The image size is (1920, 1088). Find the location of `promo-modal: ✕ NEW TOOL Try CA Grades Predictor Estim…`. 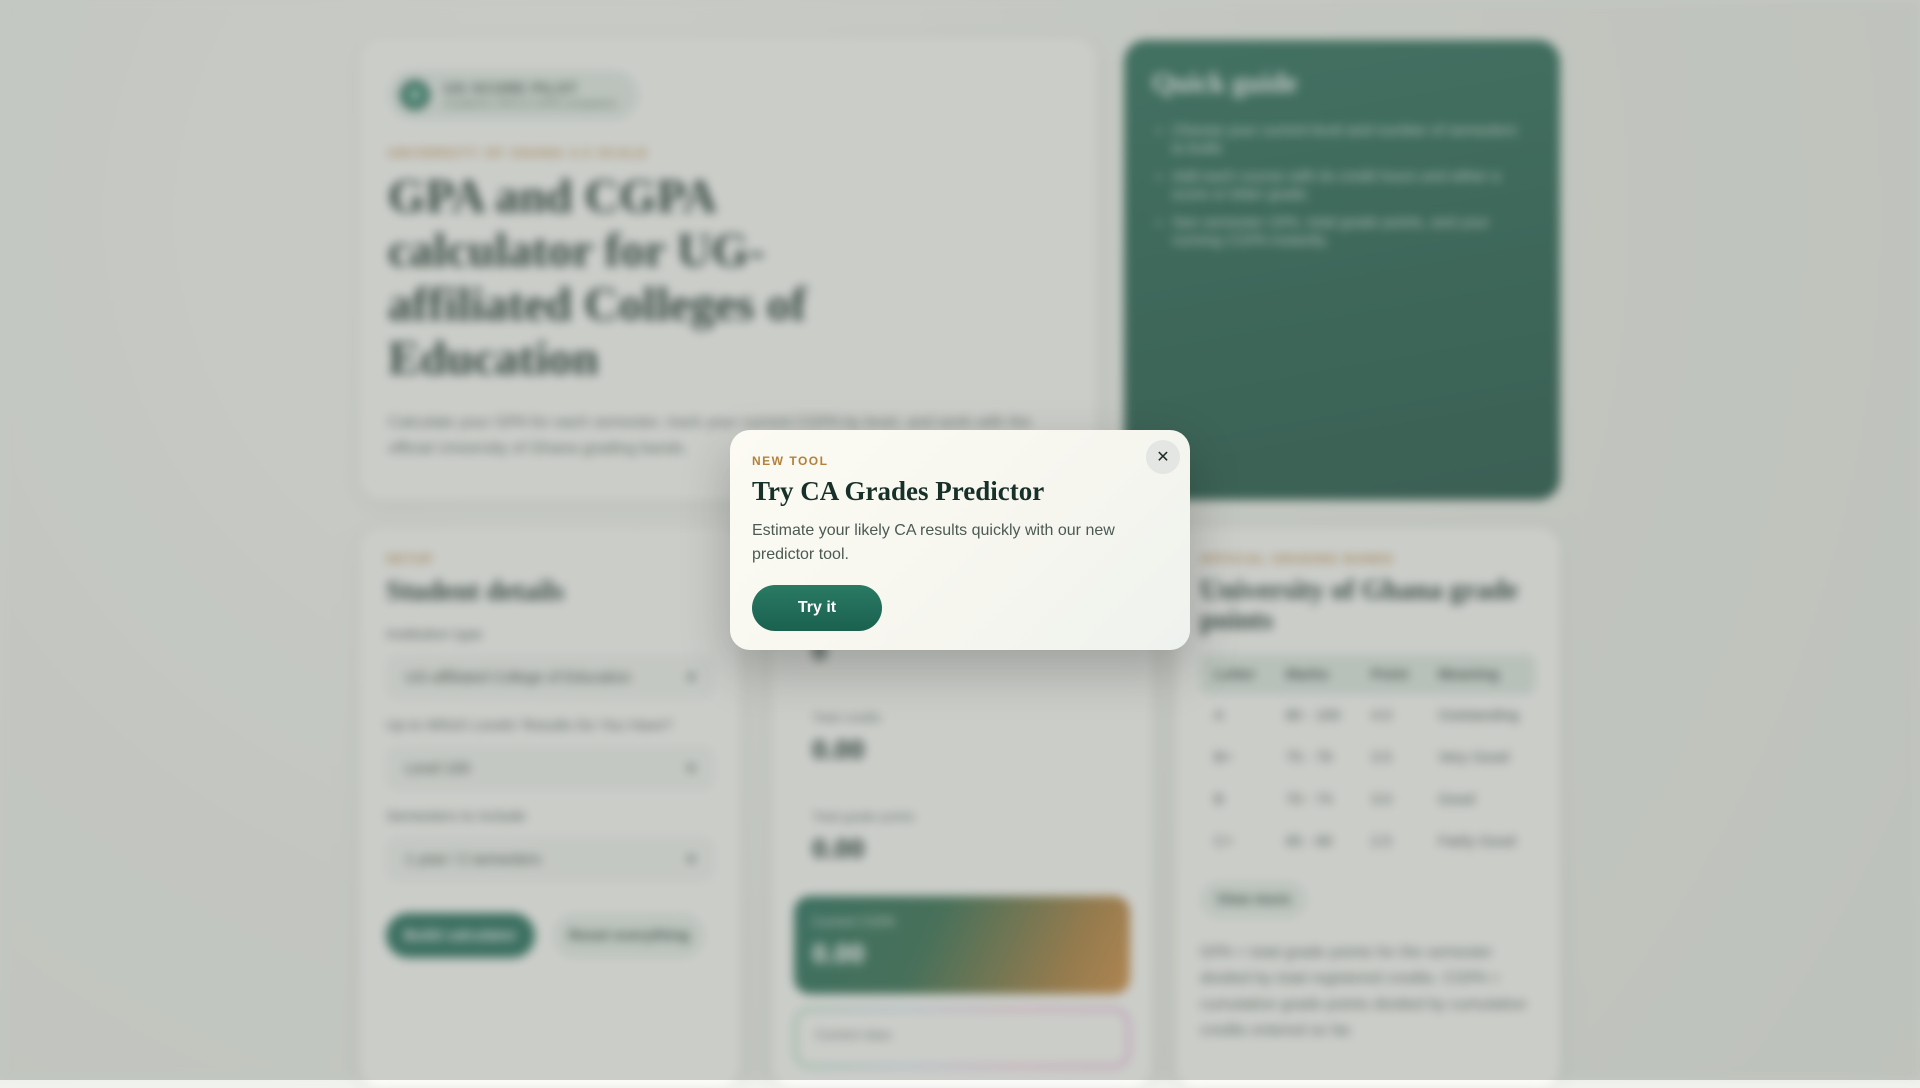

promo-modal: ✕ NEW TOOL Try CA Grades Predictor Estim… is located at coordinates (960, 540).